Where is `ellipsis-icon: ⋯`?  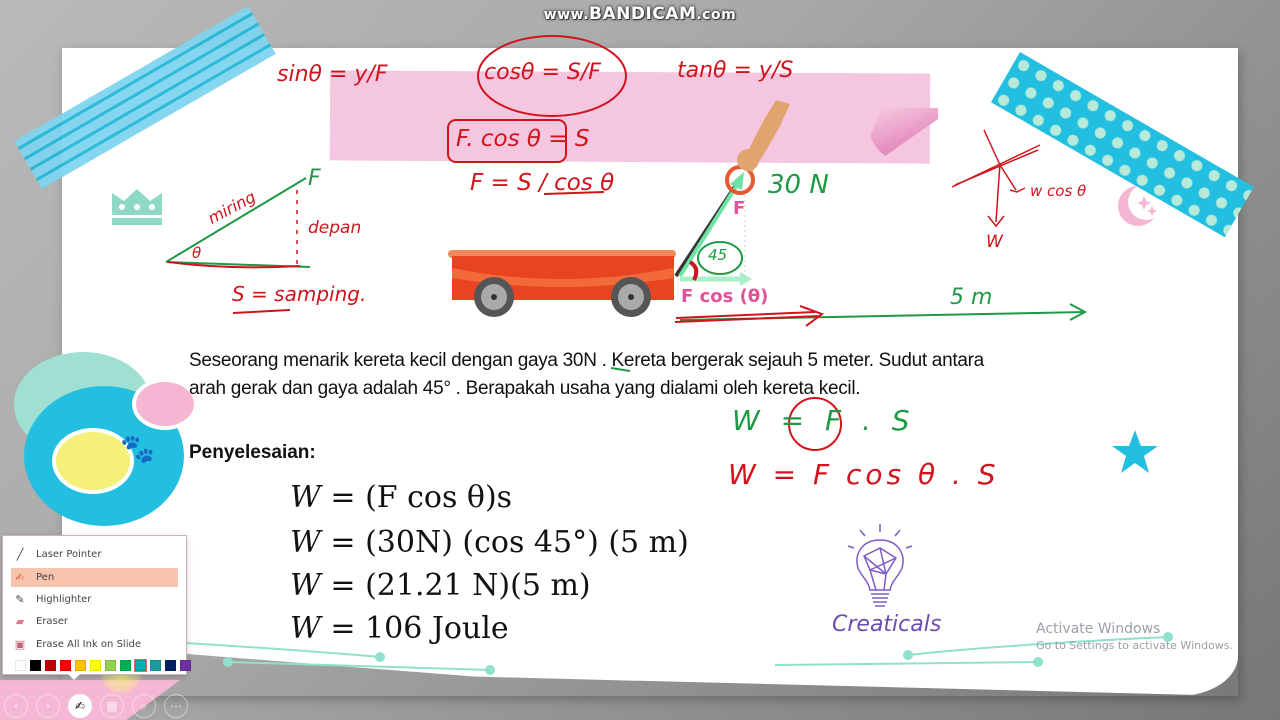 ellipsis-icon: ⋯ is located at coordinates (176, 706).